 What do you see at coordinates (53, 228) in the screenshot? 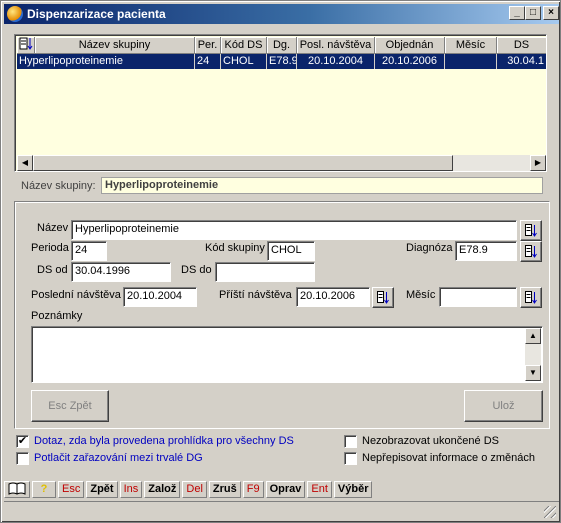
I see `nazev-label: Název` at bounding box center [53, 228].